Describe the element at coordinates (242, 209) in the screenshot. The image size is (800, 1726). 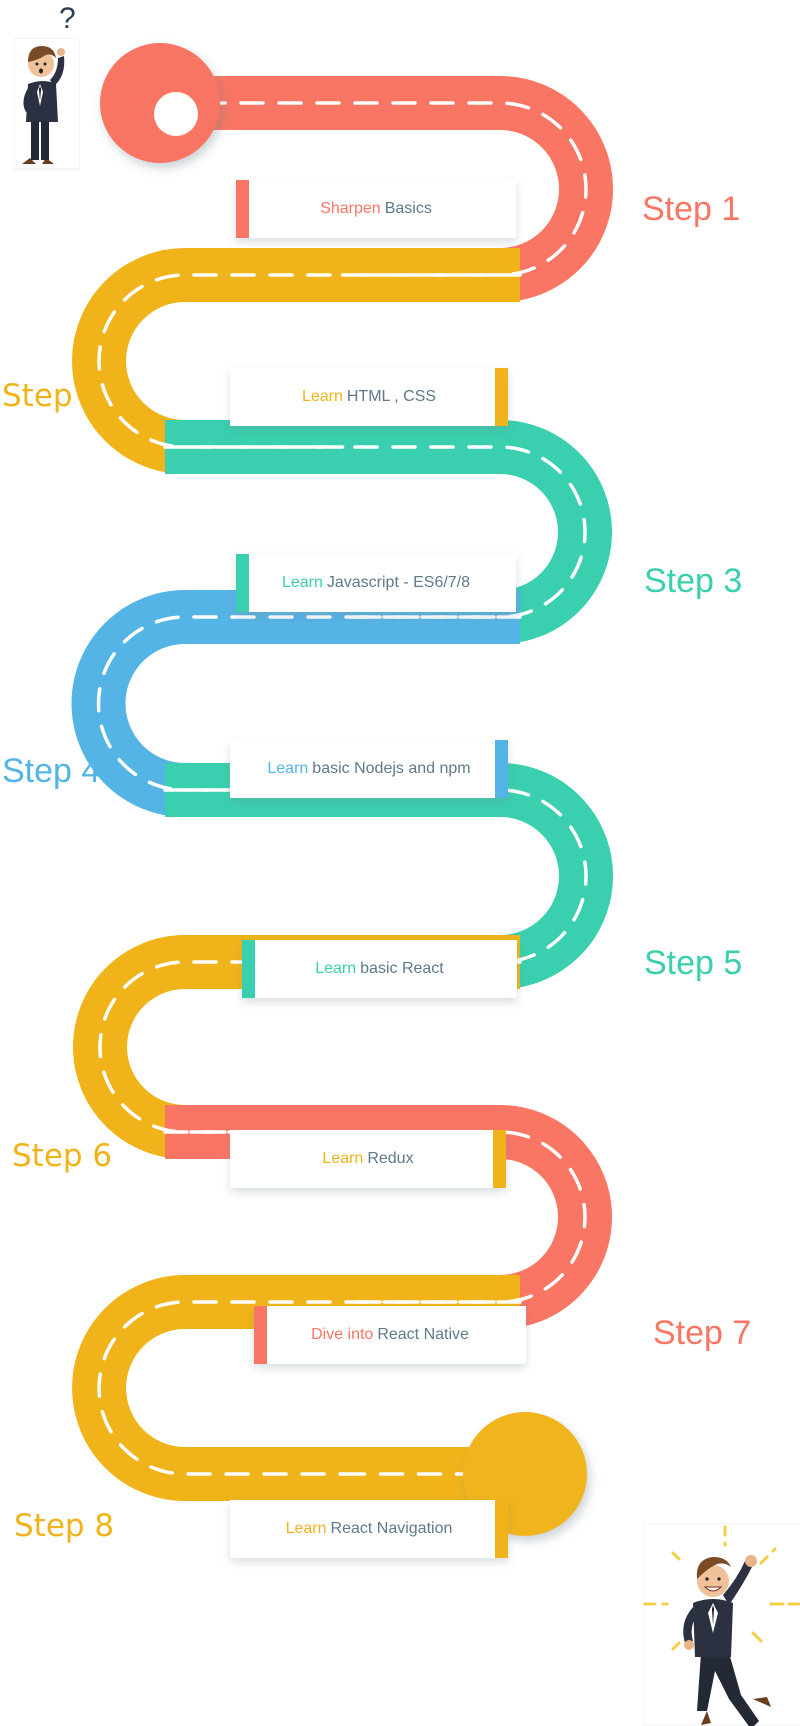
I see `step-1-card-accent` at that location.